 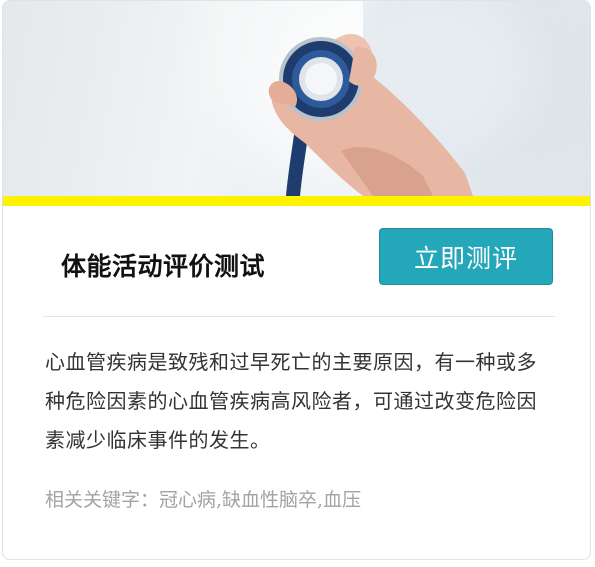 I want to click on start-evaluation-button: 立即测评, so click(x=466, y=256).